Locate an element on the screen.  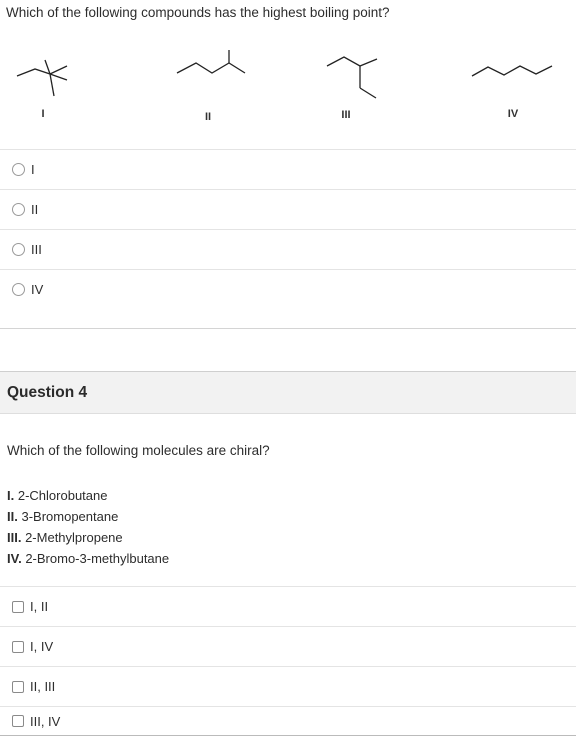
structure-iii is located at coordinates (352, 77).